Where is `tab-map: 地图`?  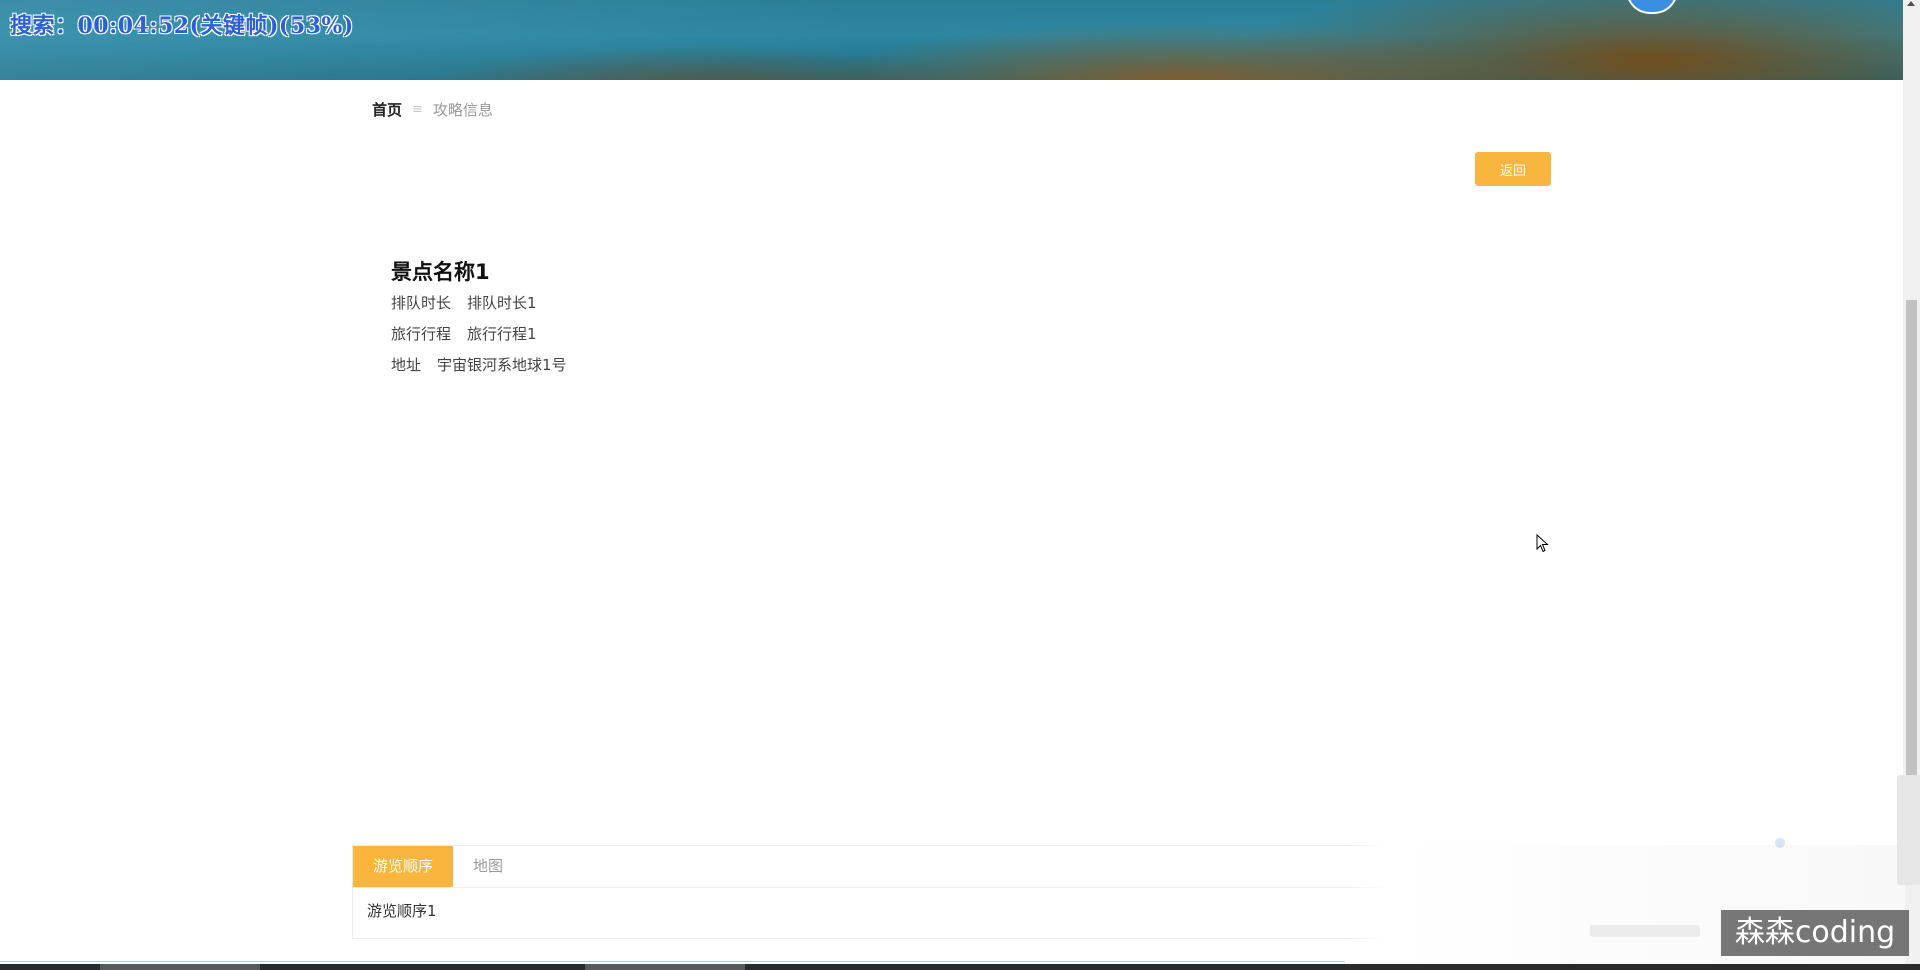
tab-map: 地图 is located at coordinates (488, 866).